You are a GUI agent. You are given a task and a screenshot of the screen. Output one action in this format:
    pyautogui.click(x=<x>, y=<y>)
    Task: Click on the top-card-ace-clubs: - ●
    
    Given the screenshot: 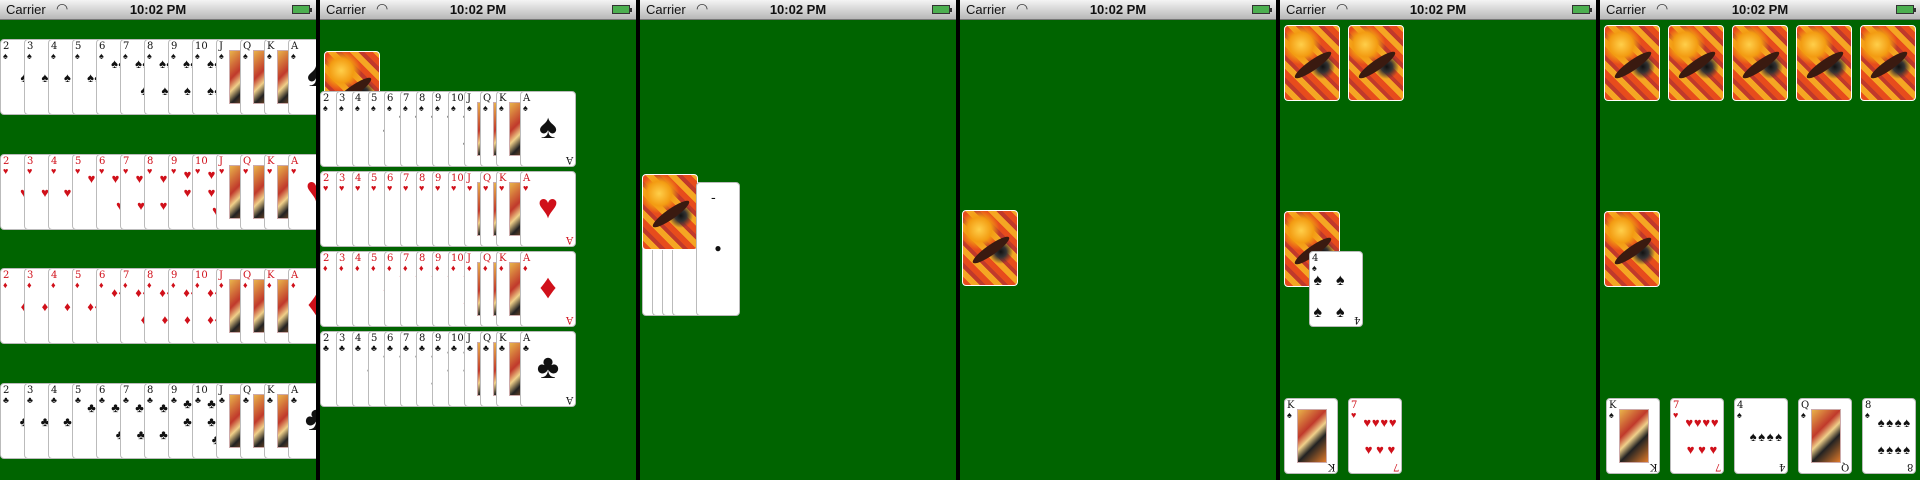 What is the action you would take?
    pyautogui.click(x=718, y=249)
    